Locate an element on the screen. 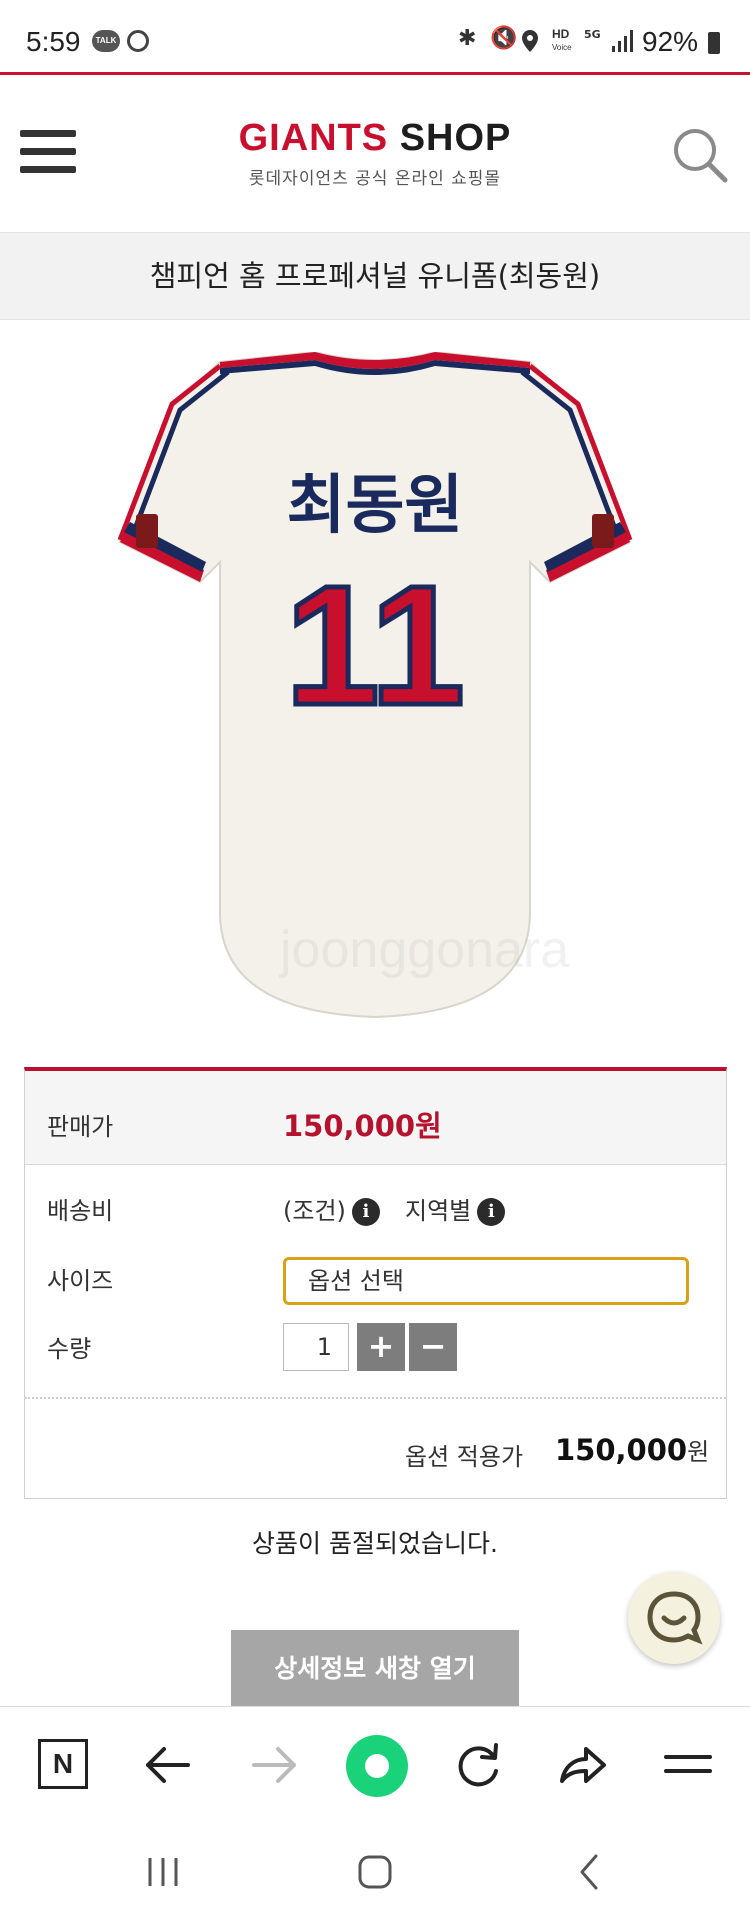 The image size is (750, 1922). hd-voice-icon: HD Voice is located at coordinates (562, 41).